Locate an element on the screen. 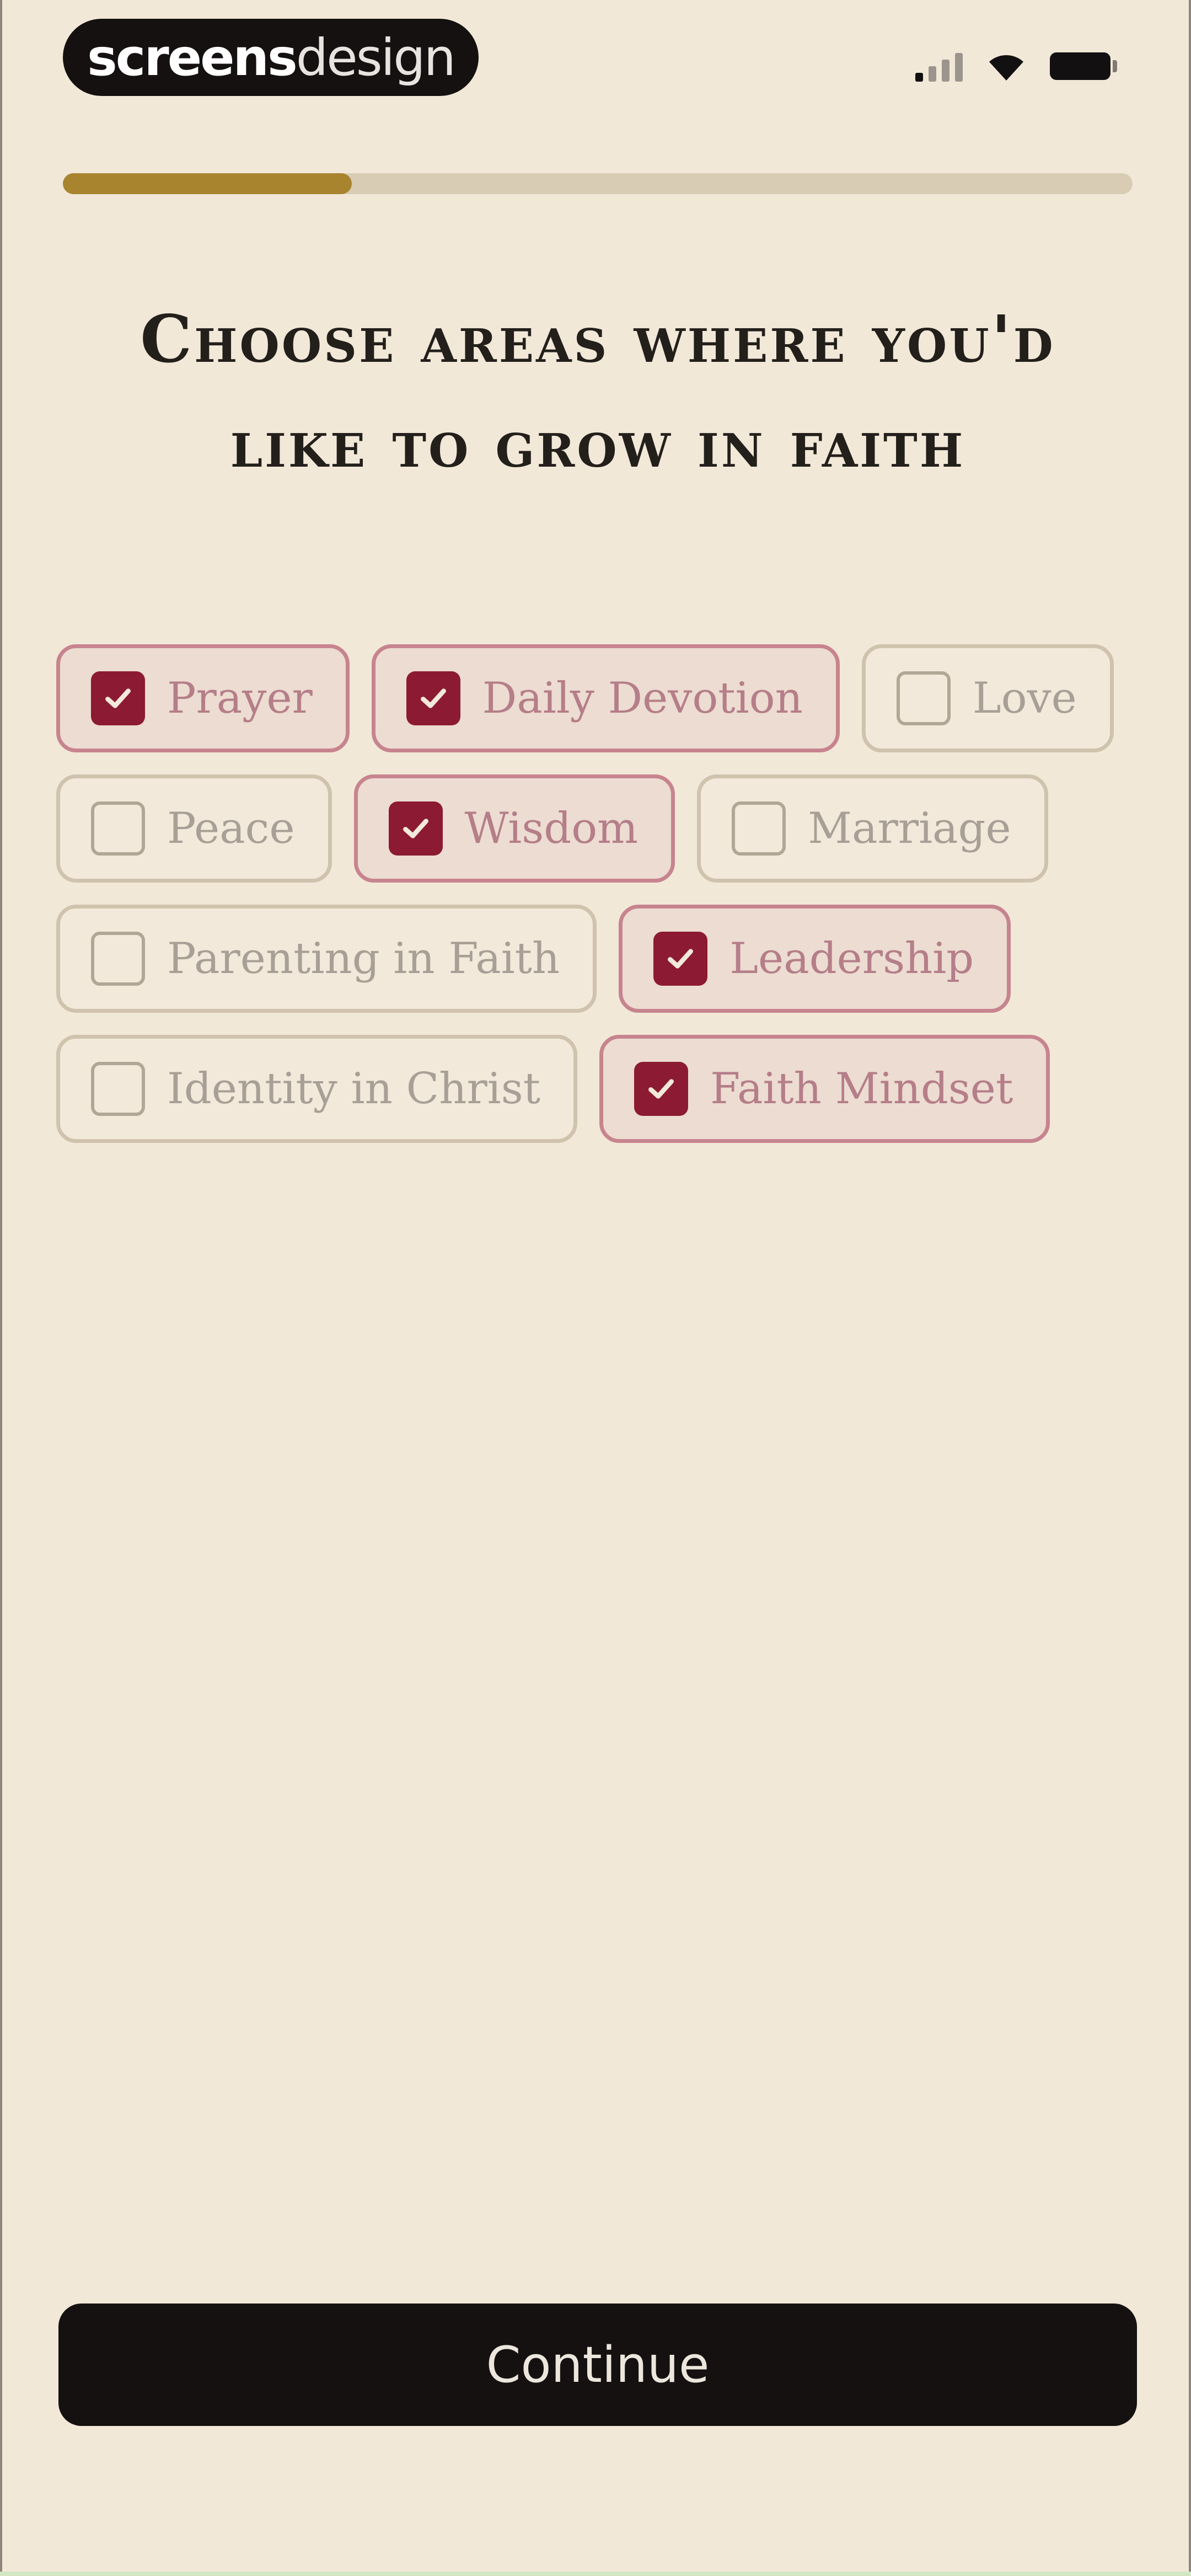  wifi-icon is located at coordinates (1006, 68).